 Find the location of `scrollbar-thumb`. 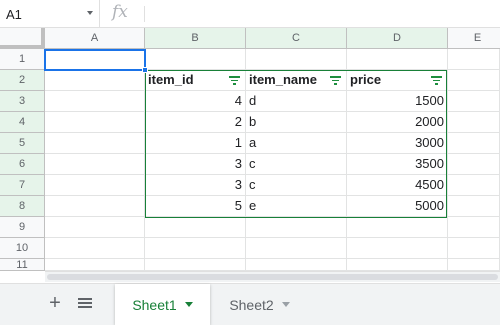

scrollbar-thumb is located at coordinates (272, 277).